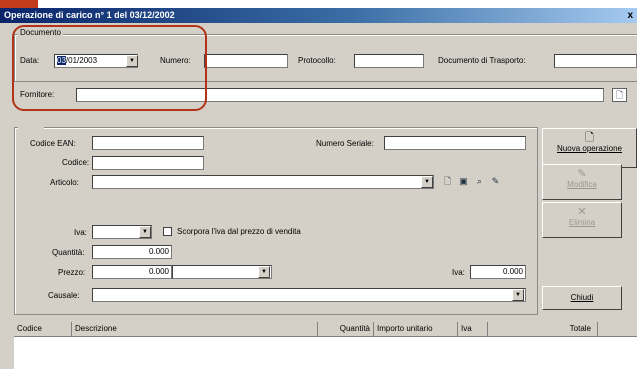 The width and height of the screenshot is (637, 369). What do you see at coordinates (195, 329) in the screenshot?
I see `col-header-descrizione: Descrizione` at bounding box center [195, 329].